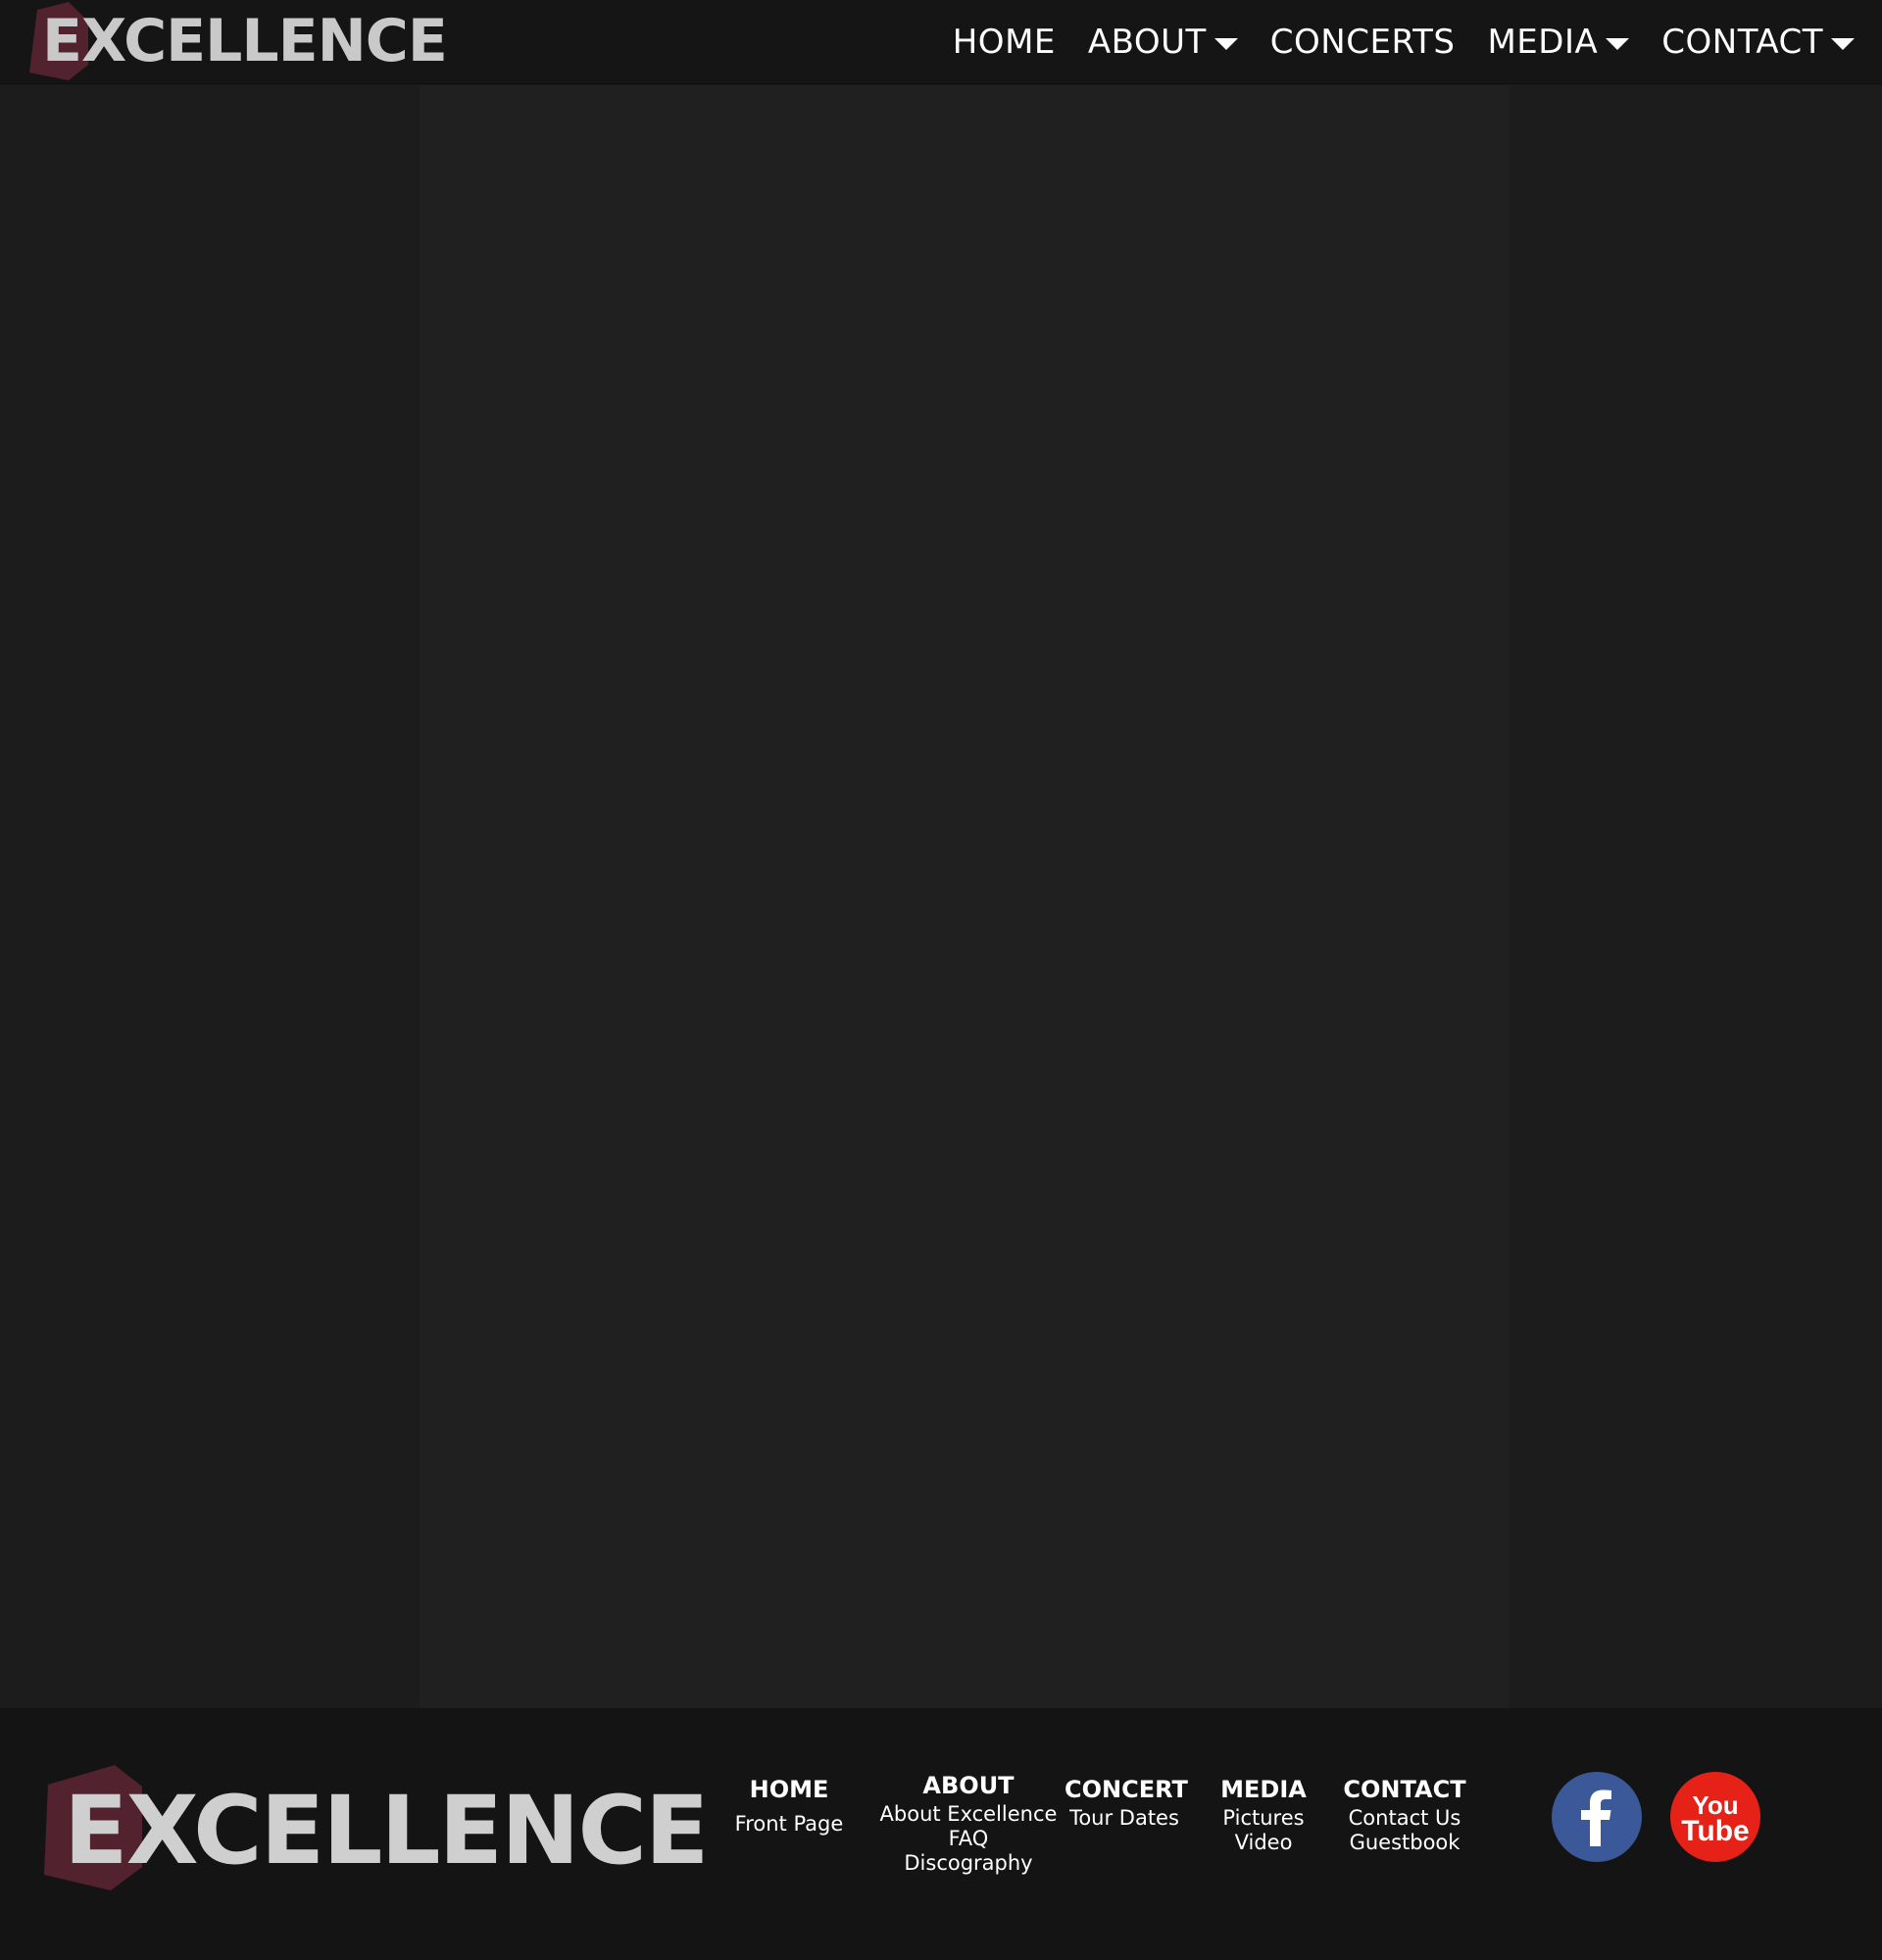 The width and height of the screenshot is (1882, 1960). What do you see at coordinates (789, 1789) in the screenshot?
I see `footer-heading: HOME` at bounding box center [789, 1789].